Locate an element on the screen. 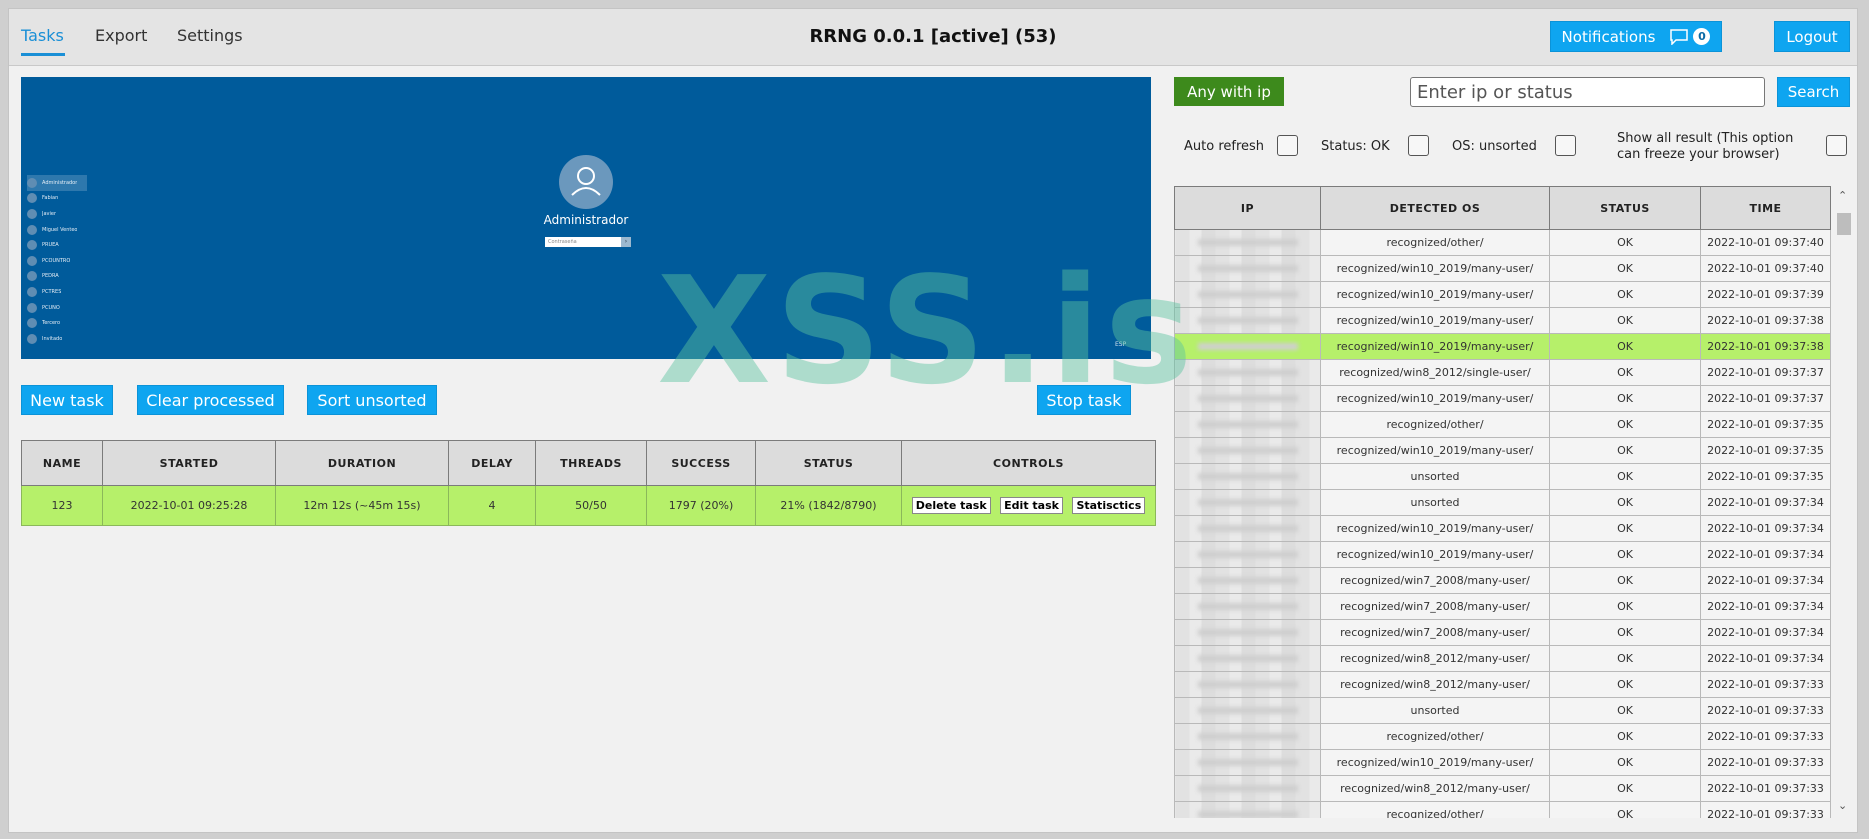 The width and height of the screenshot is (1869, 839). results-table-header: IP DETECTED OS STATUS TIME is located at coordinates (1502, 208).